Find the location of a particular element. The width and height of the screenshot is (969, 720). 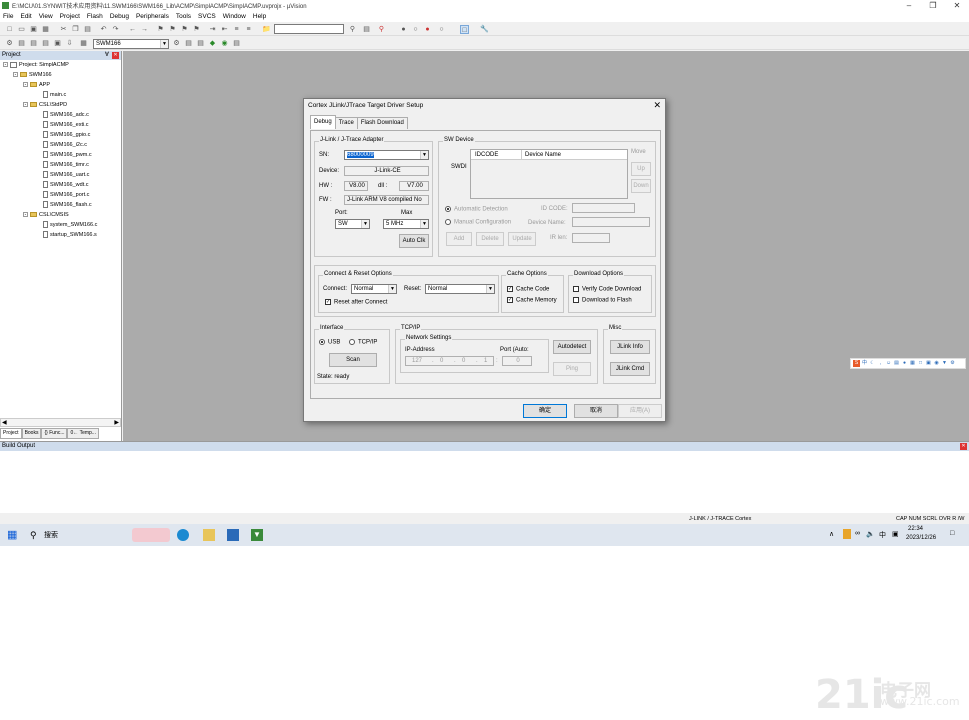

manual-configuration-radio: Manual Configuration is located at coordinates (478, 222).